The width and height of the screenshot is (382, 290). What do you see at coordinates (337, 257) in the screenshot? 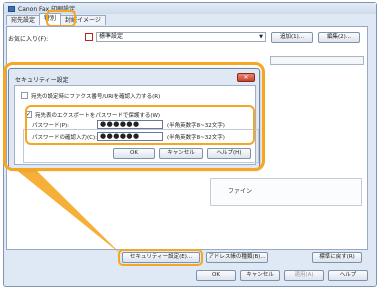
I see `restore-defaults-button: 標準に戻す(R)` at bounding box center [337, 257].